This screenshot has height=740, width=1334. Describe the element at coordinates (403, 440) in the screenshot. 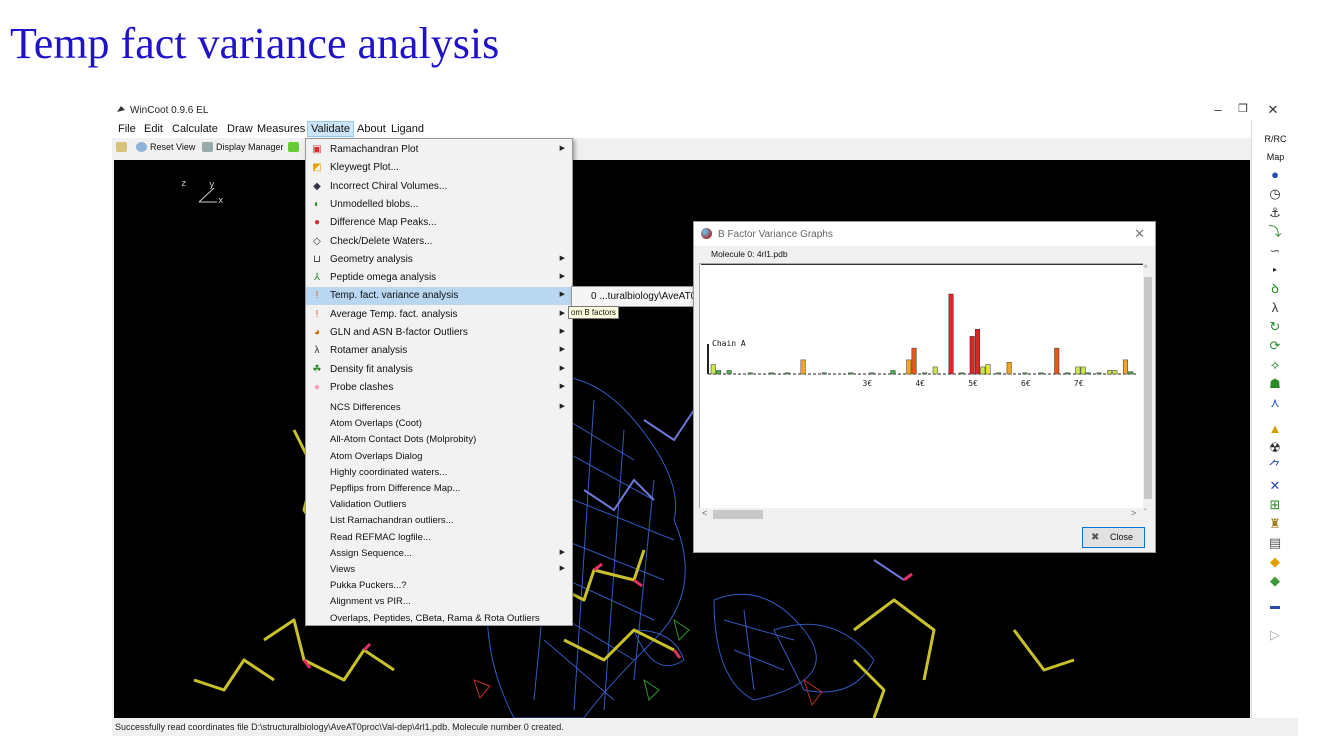

I see `validate-menu-item-label: All-Atom Contact Dots (Molprobity)` at that location.